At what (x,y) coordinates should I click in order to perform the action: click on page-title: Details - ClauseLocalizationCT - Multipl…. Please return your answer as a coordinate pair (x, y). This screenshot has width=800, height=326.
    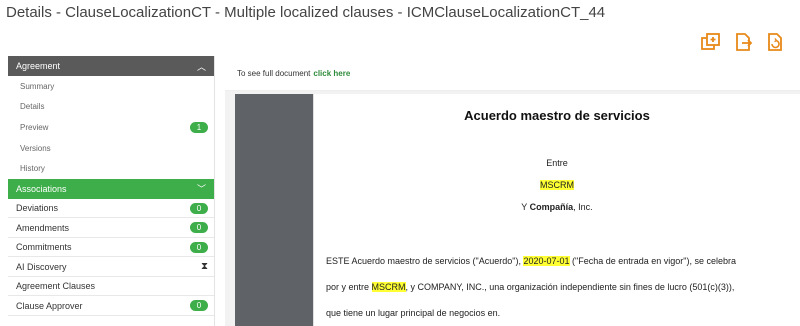
    Looking at the image, I should click on (306, 12).